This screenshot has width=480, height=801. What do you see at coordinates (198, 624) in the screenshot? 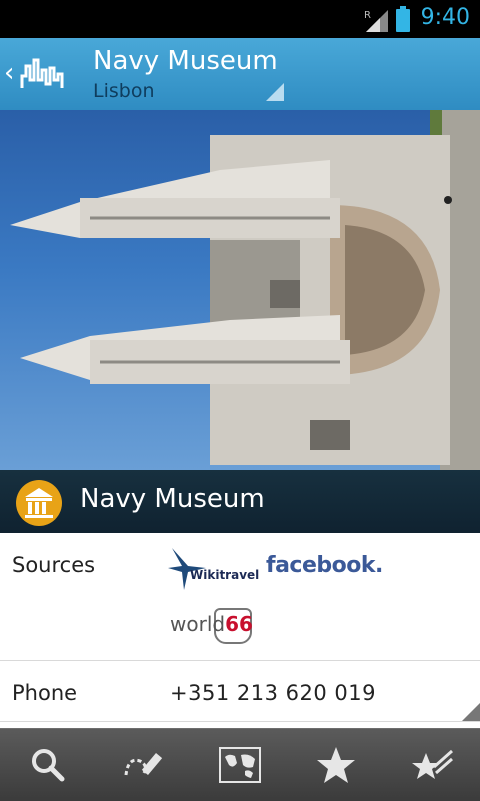
I see `world66-prefix: world` at bounding box center [198, 624].